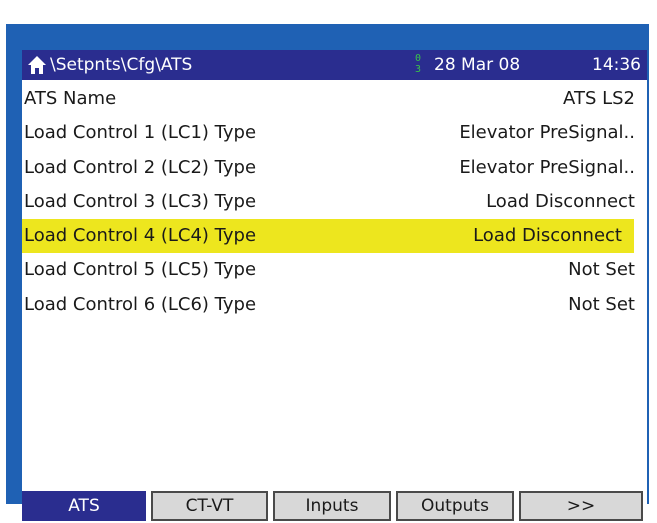 The width and height of the screenshot is (657, 523). I want to click on softkey-more: >>, so click(581, 506).